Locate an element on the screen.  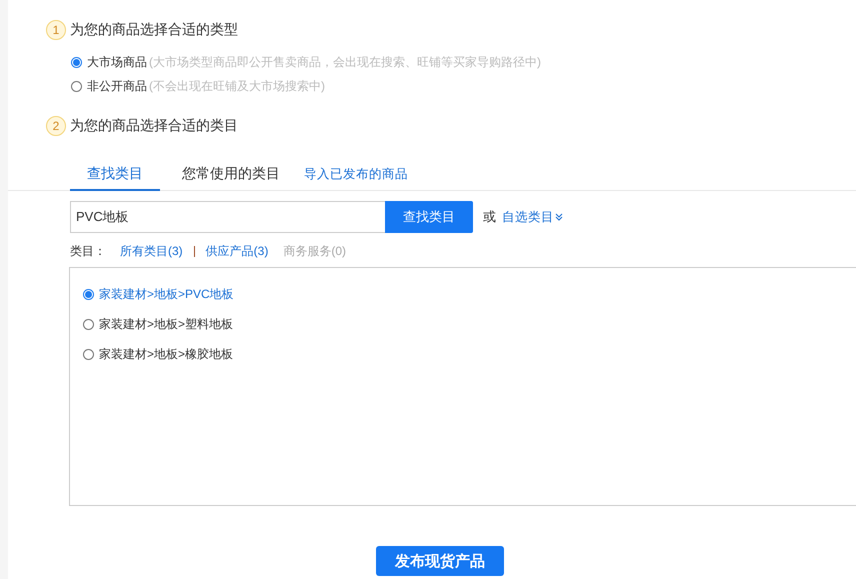
tab: 您常使用的类目 is located at coordinates (231, 177).